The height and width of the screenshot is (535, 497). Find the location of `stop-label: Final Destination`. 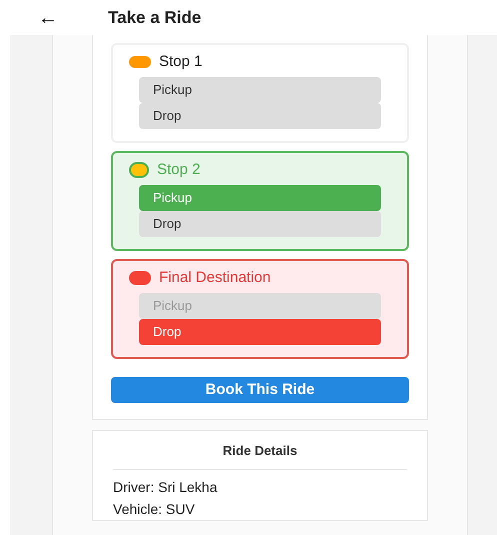

stop-label: Final Destination is located at coordinates (215, 278).